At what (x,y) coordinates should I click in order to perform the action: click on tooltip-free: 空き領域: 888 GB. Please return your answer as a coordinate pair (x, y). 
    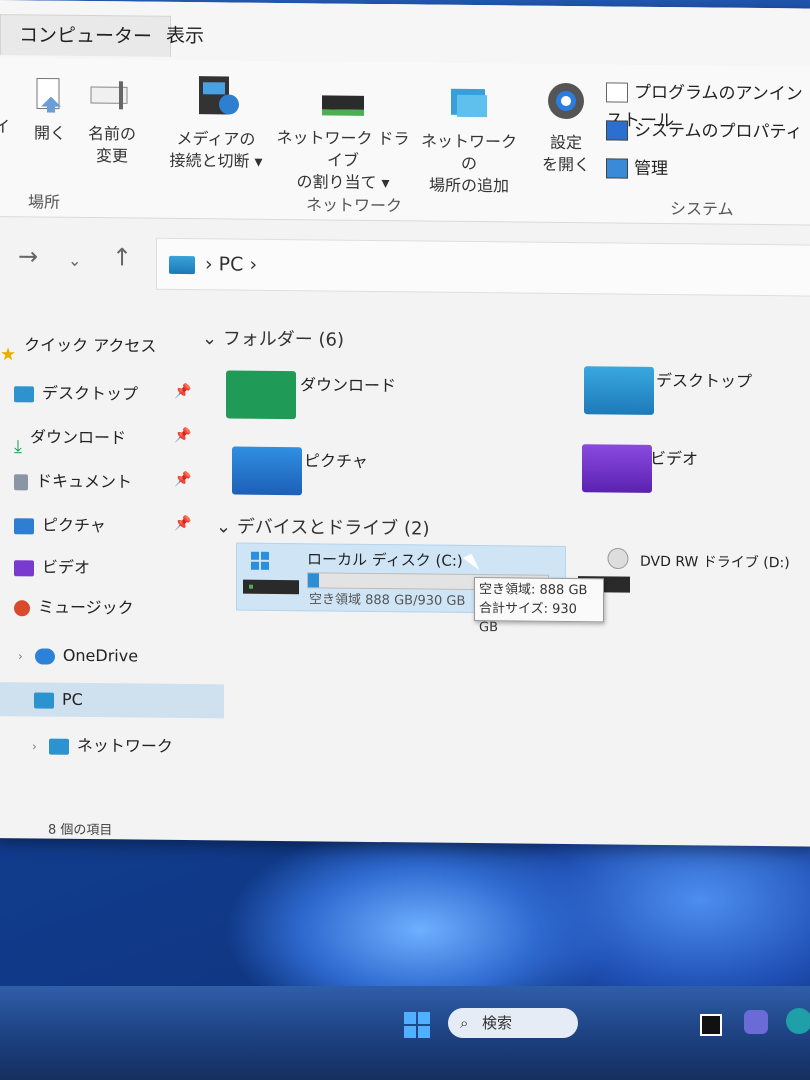
    Looking at the image, I should click on (533, 590).